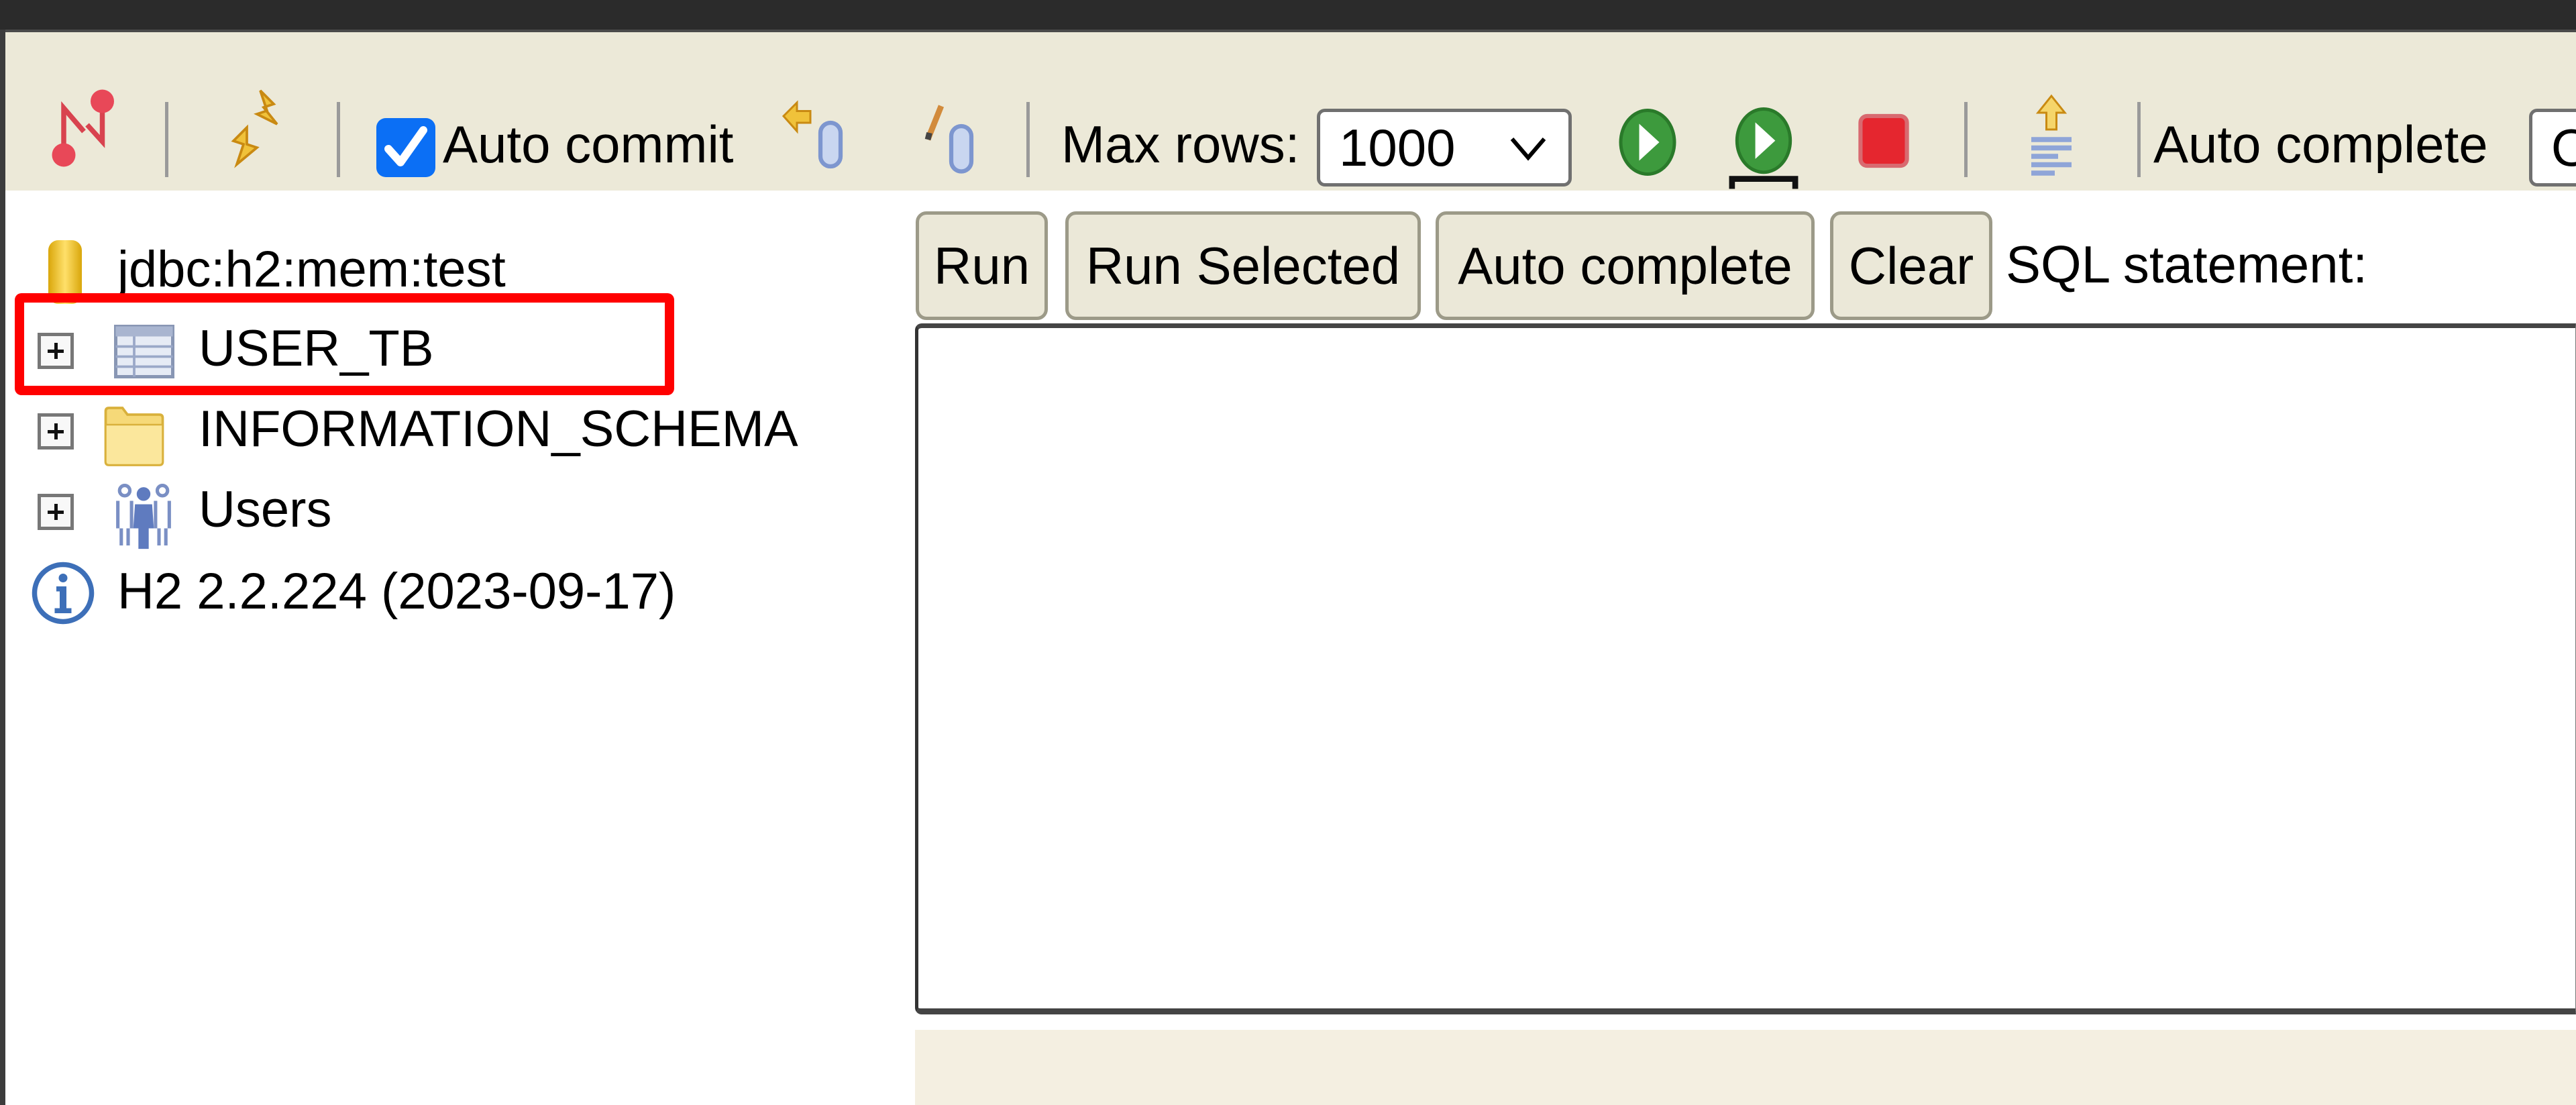  What do you see at coordinates (588, 144) in the screenshot?
I see `auto-commit-label: Auto commit` at bounding box center [588, 144].